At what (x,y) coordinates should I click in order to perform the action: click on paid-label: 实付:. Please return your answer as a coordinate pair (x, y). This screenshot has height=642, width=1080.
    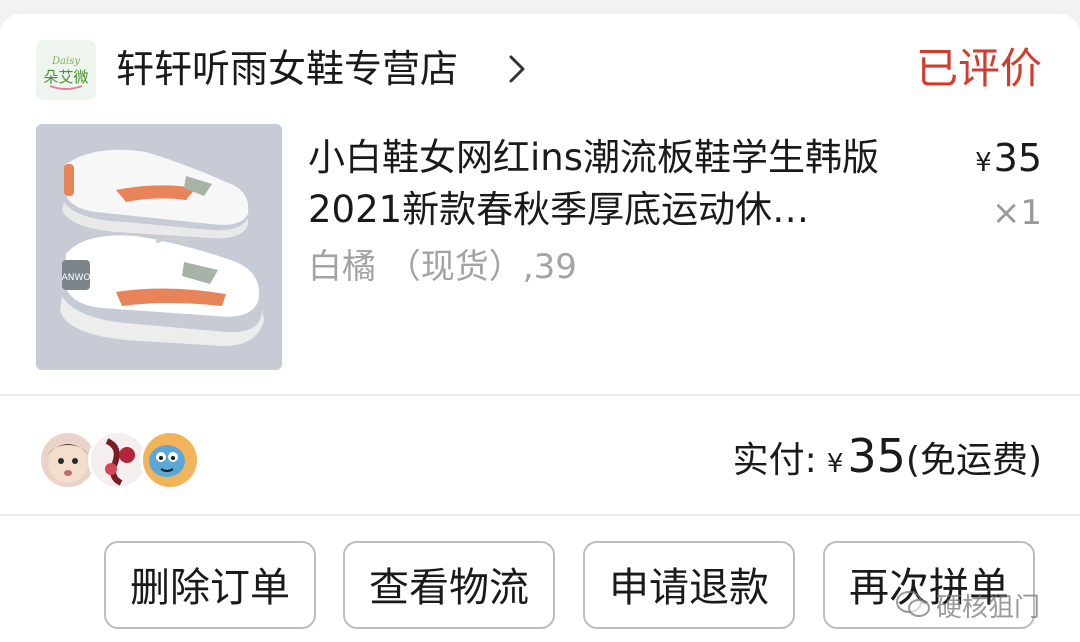
    Looking at the image, I should click on (774, 460).